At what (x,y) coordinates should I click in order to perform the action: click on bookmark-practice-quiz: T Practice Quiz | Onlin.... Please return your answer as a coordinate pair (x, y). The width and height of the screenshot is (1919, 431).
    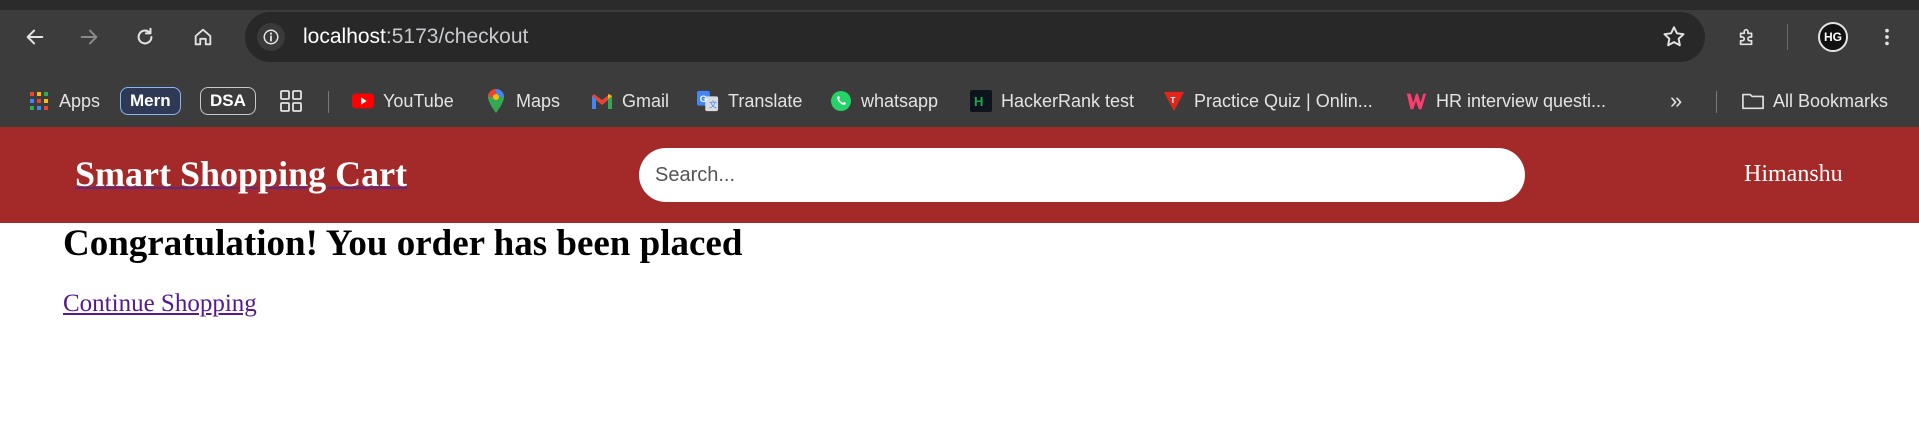
    Looking at the image, I should click on (1268, 101).